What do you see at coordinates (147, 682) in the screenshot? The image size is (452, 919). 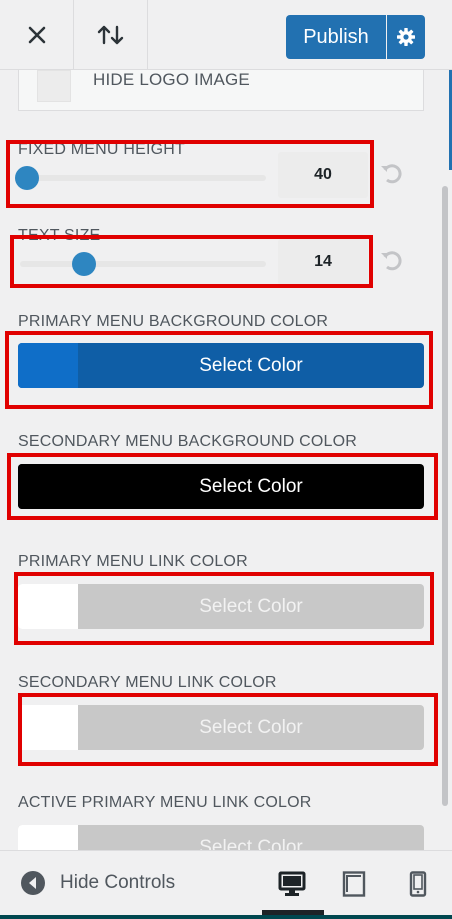 I see `secondary-menu-link-label: SECONDARY MENU LINK COLOR` at bounding box center [147, 682].